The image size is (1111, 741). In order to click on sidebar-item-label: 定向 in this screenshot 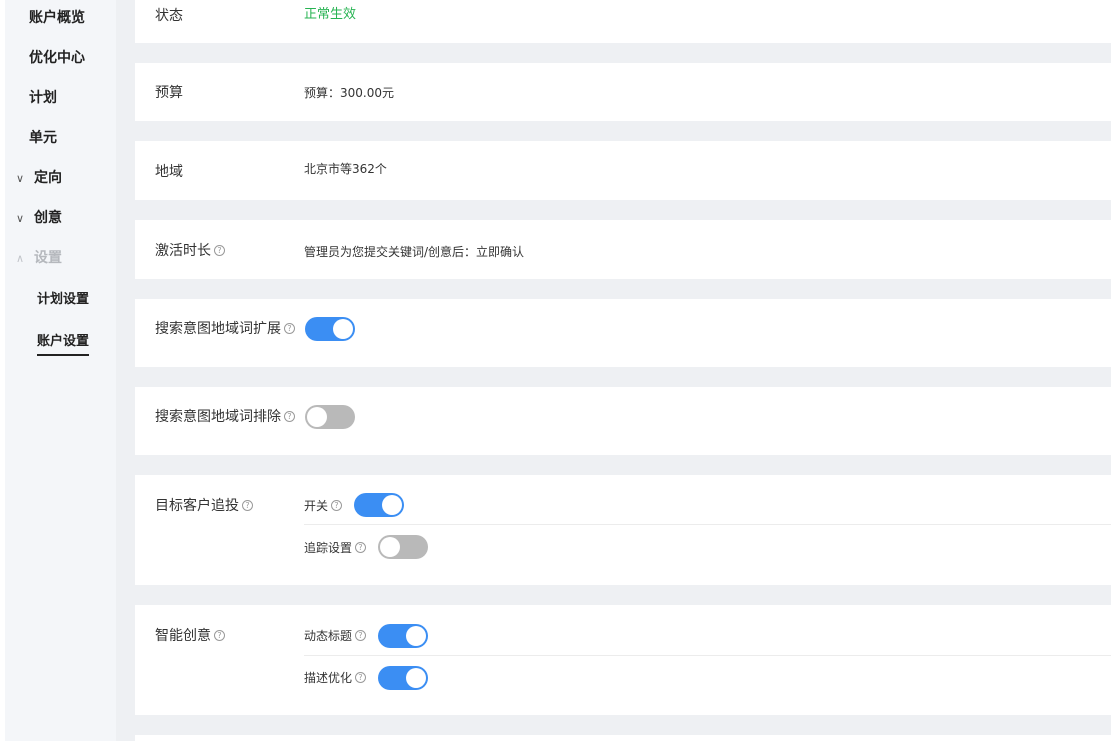, I will do `click(48, 178)`.